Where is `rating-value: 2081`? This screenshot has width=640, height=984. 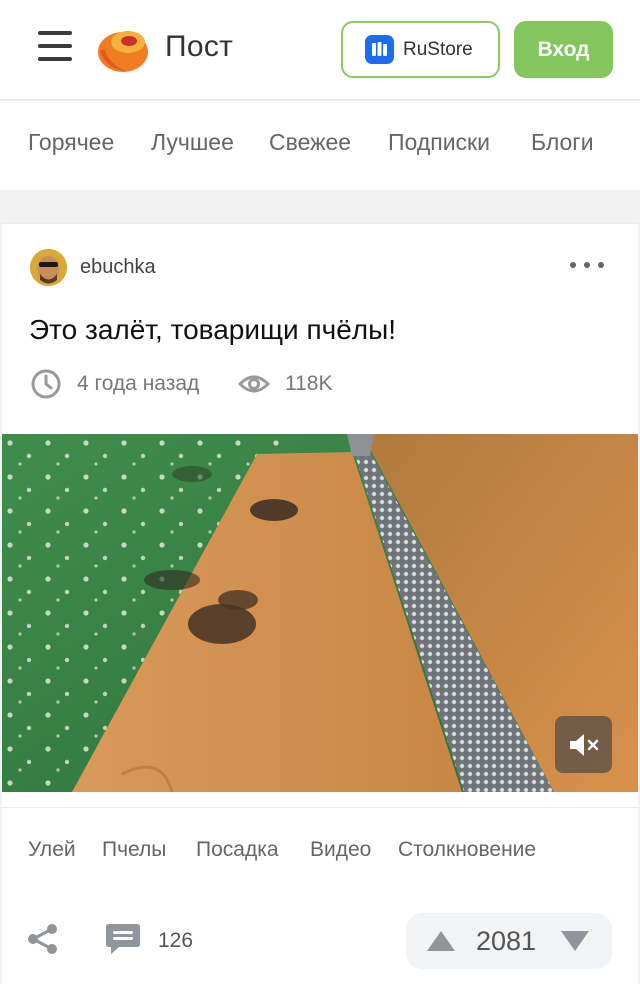
rating-value: 2081 is located at coordinates (506, 941).